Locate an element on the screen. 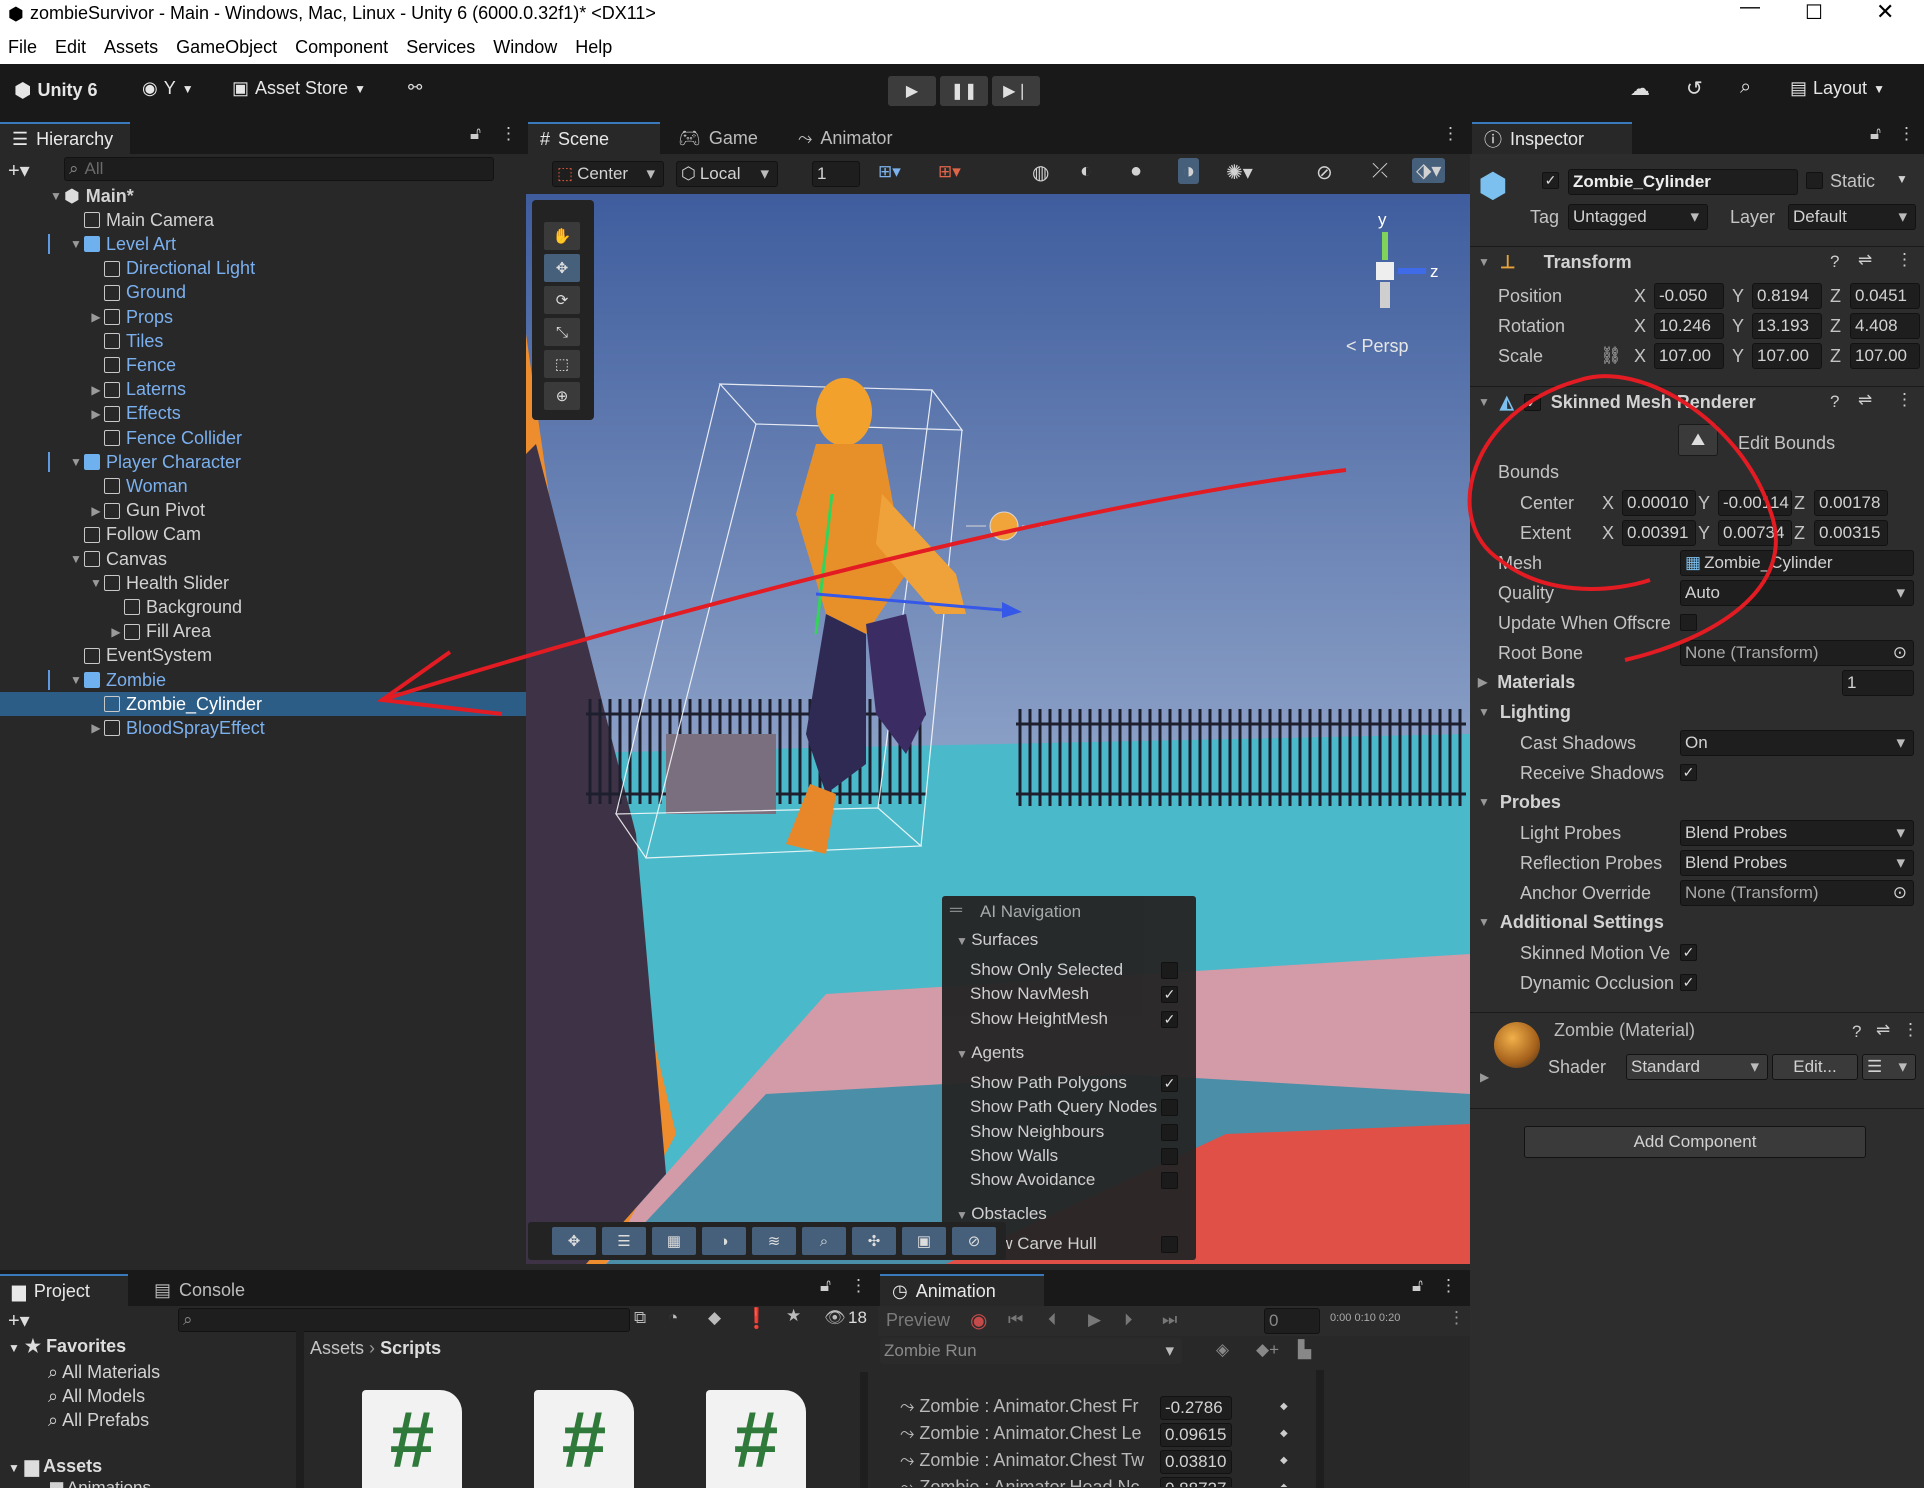  create-button: +▾ is located at coordinates (19, 170).